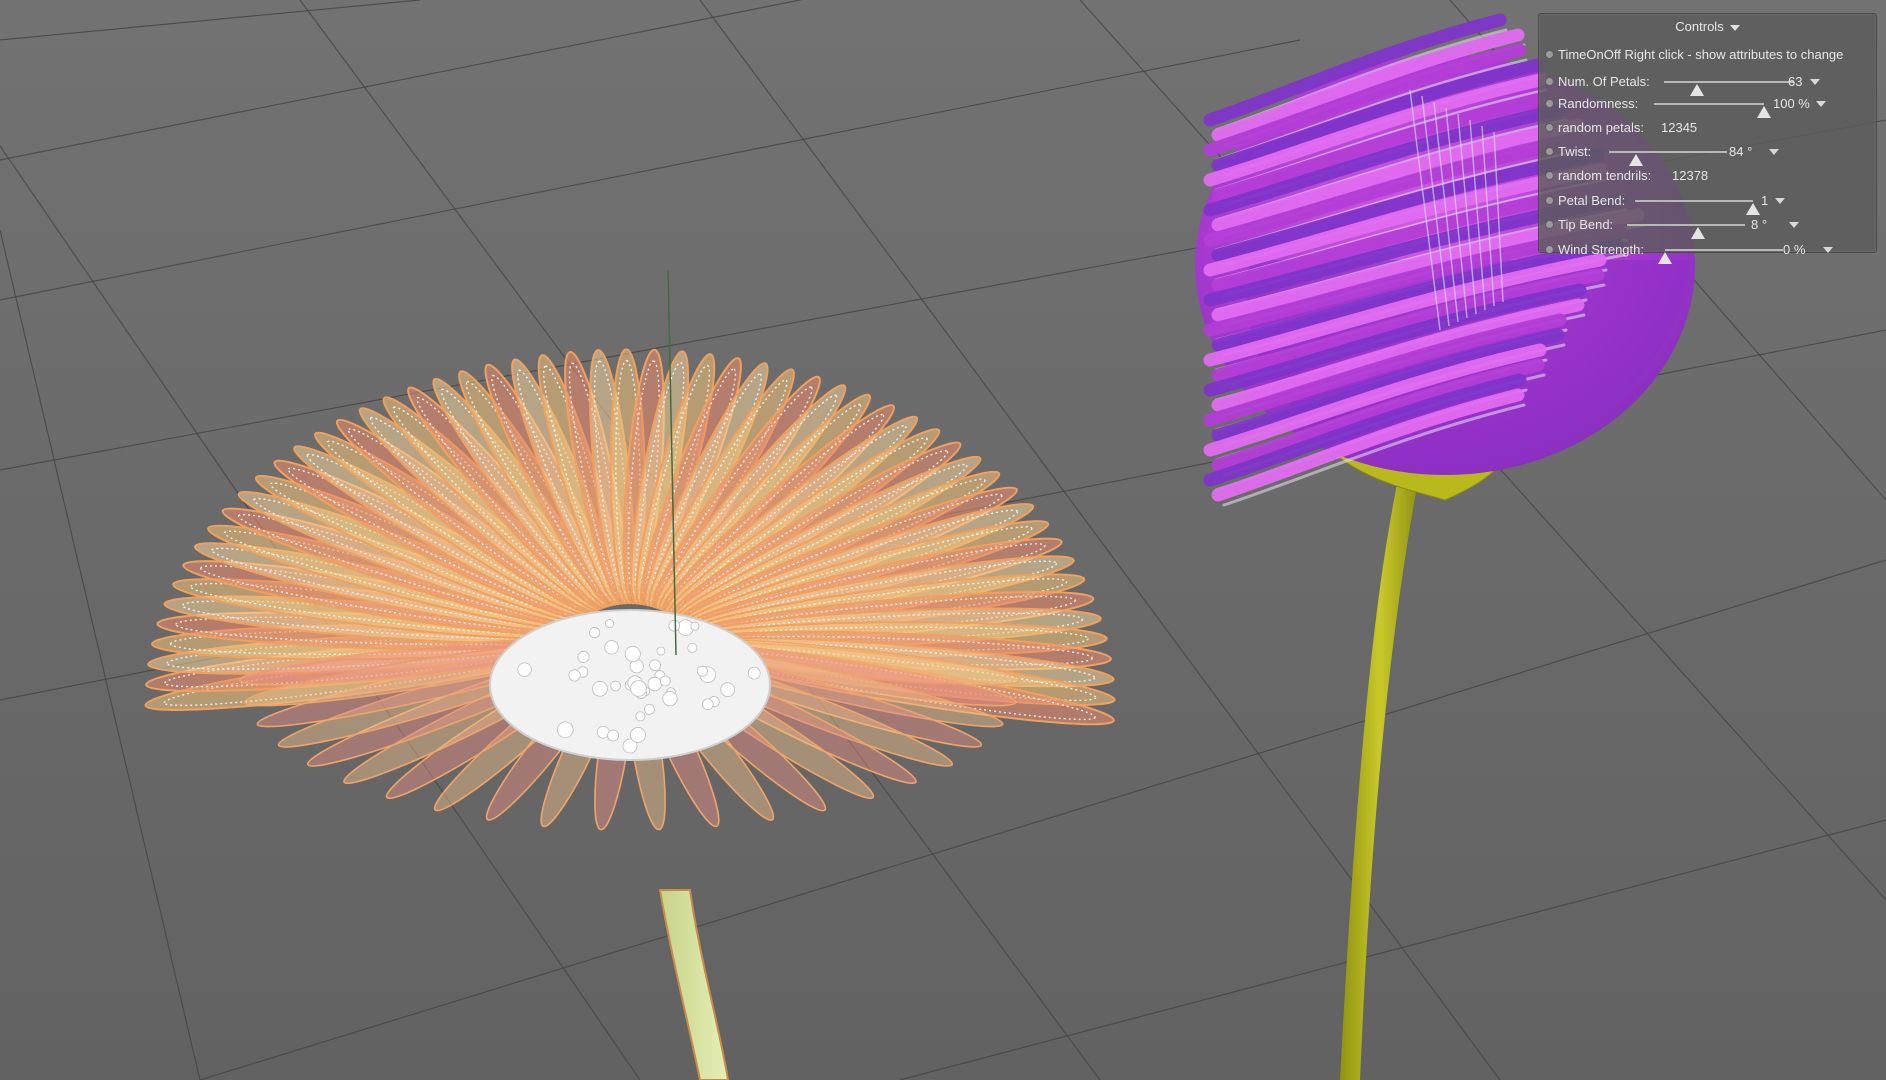 This screenshot has width=1886, height=1080. I want to click on random-tendrils-label: random tendrils:, so click(1604, 176).